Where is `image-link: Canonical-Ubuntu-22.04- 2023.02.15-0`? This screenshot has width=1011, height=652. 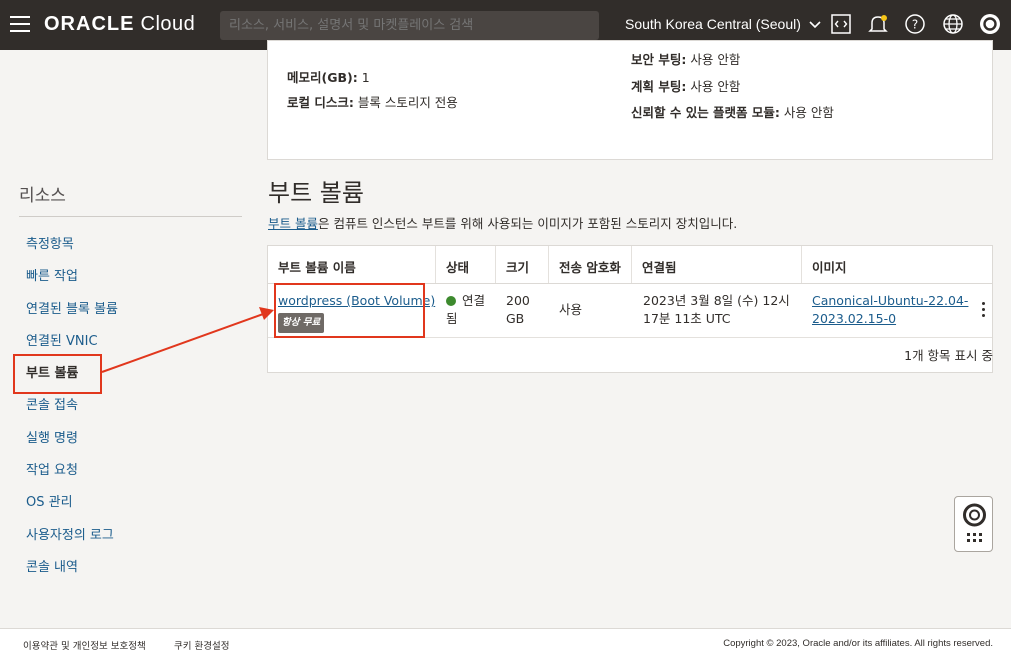
image-link: Canonical-Ubuntu-22.04- 2023.02.15-0 is located at coordinates (890, 309).